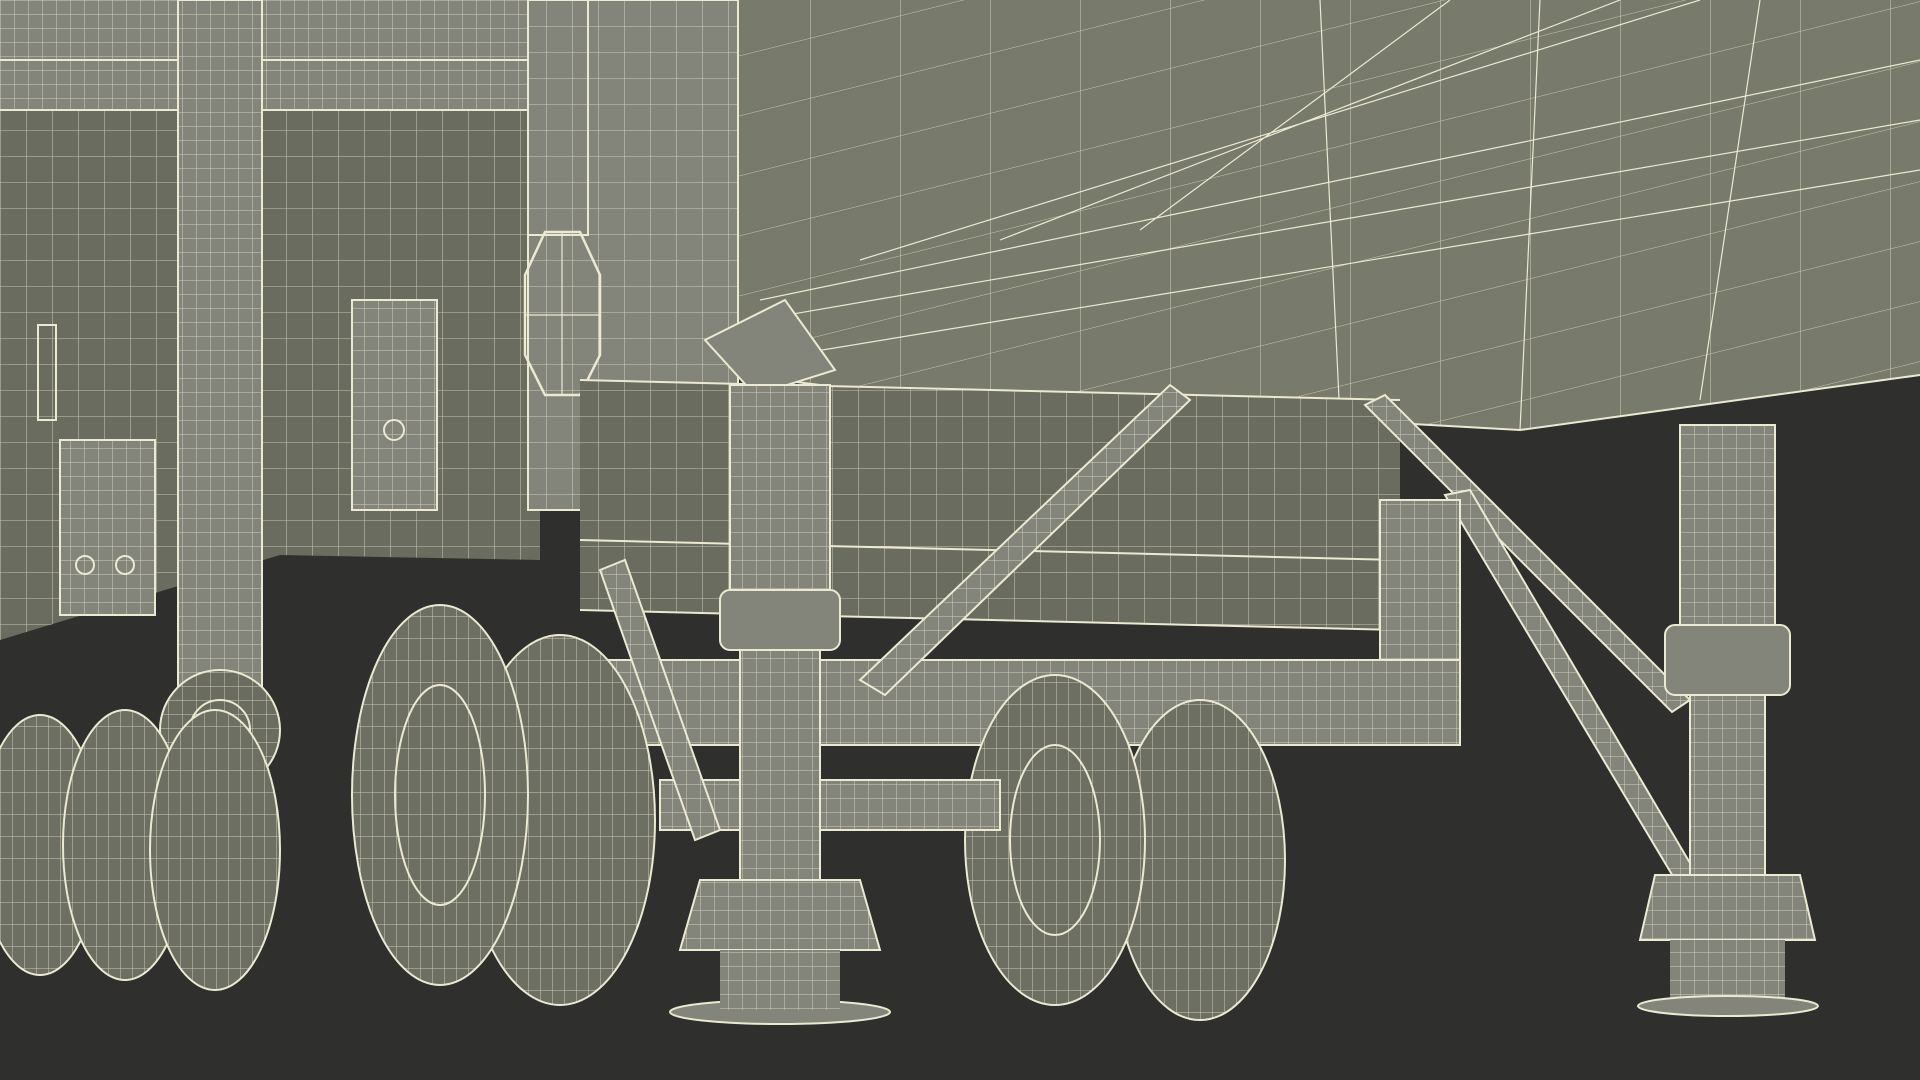 This screenshot has width=1920, height=1080. I want to click on access-plate-center, so click(394, 405).